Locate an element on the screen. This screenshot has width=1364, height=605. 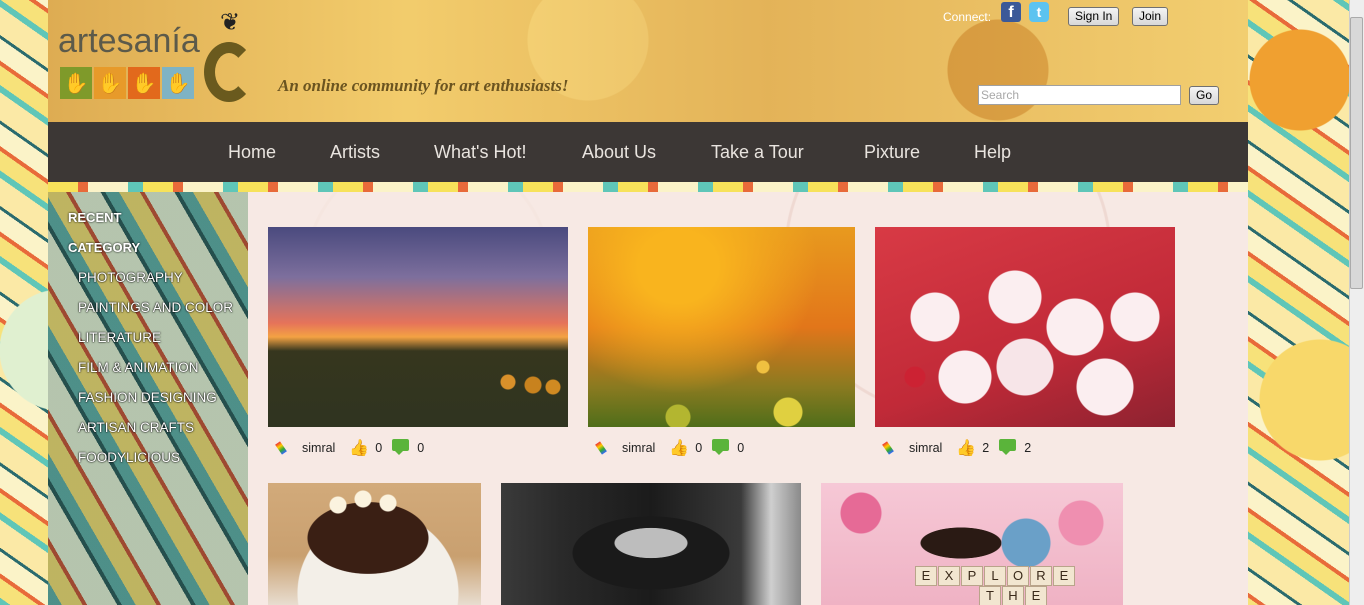
nav-home: Home is located at coordinates (252, 152).